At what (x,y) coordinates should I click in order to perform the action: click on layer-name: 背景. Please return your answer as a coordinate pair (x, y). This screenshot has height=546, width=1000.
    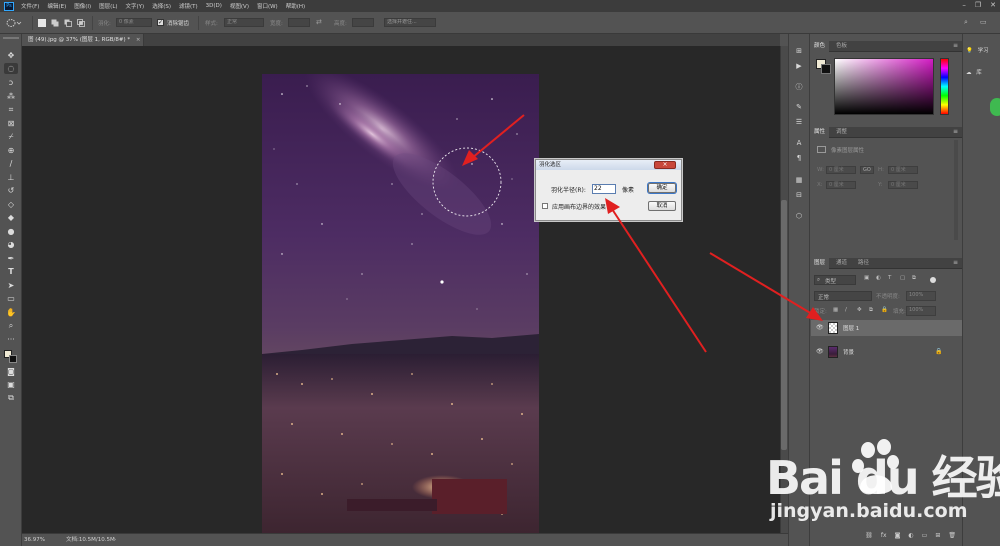
    Looking at the image, I should click on (848, 352).